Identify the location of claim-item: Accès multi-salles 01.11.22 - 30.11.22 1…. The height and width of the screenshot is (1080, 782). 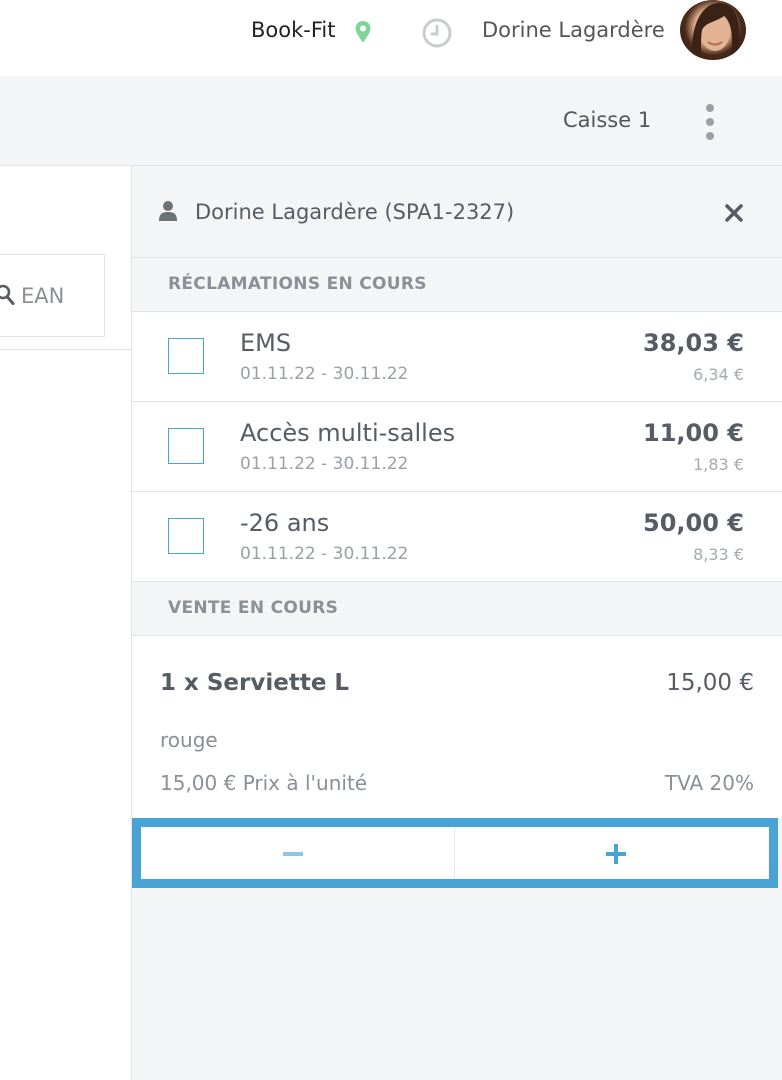
(457, 447).